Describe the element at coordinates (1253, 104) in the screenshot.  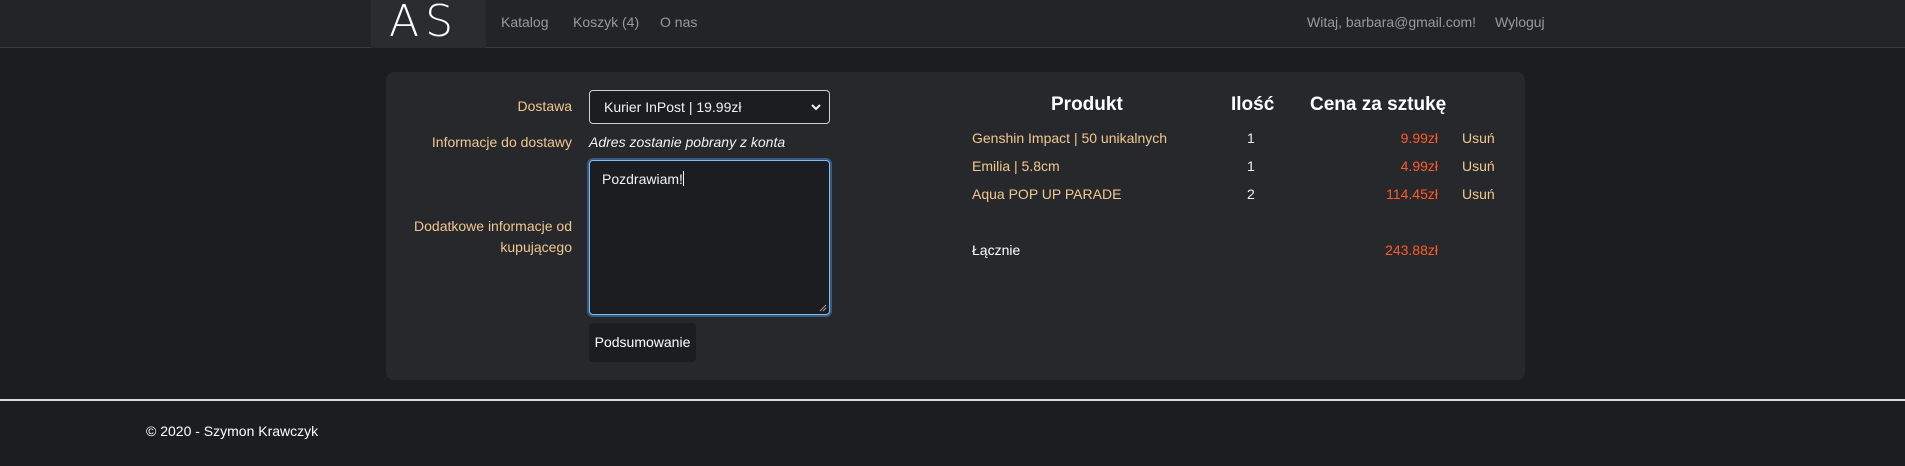
I see `header-quantity: Ilość` at that location.